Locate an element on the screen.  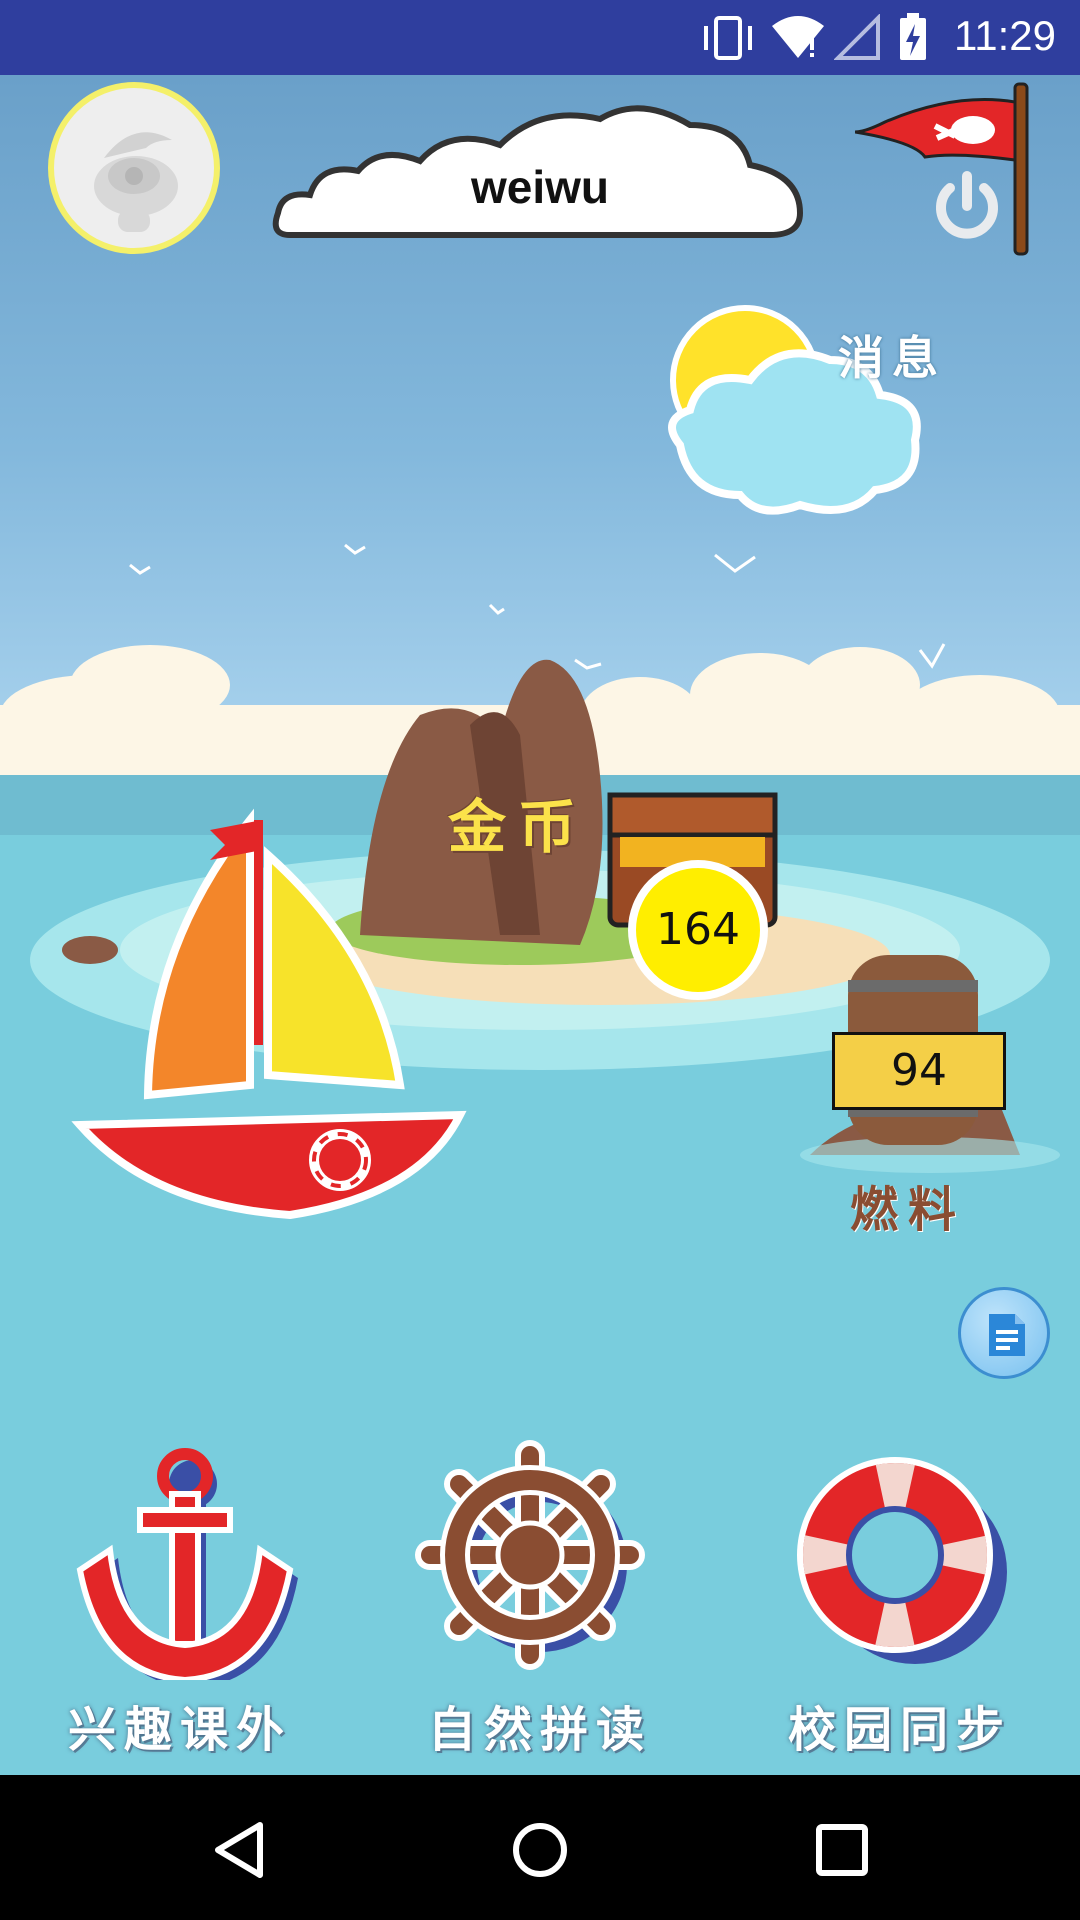
status-bar: 11:29 is located at coordinates (540, 37).